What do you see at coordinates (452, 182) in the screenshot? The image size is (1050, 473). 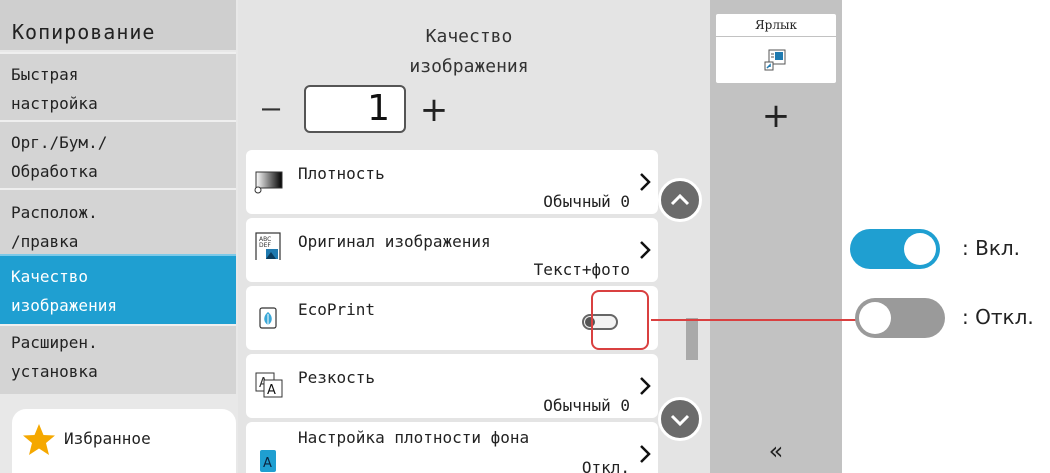 I see `setting-row-density: Плотность Обычный 0` at bounding box center [452, 182].